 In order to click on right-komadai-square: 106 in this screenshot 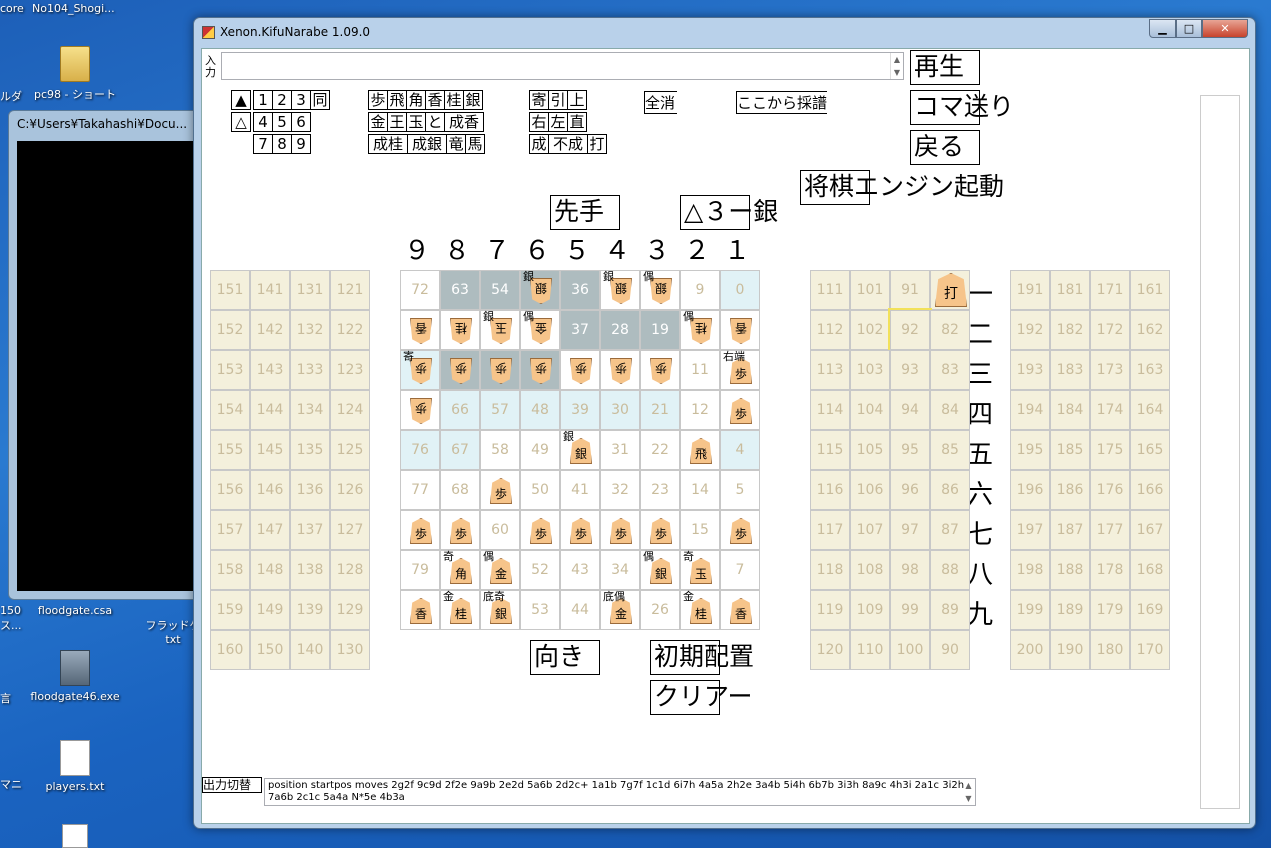, I will do `click(870, 490)`.